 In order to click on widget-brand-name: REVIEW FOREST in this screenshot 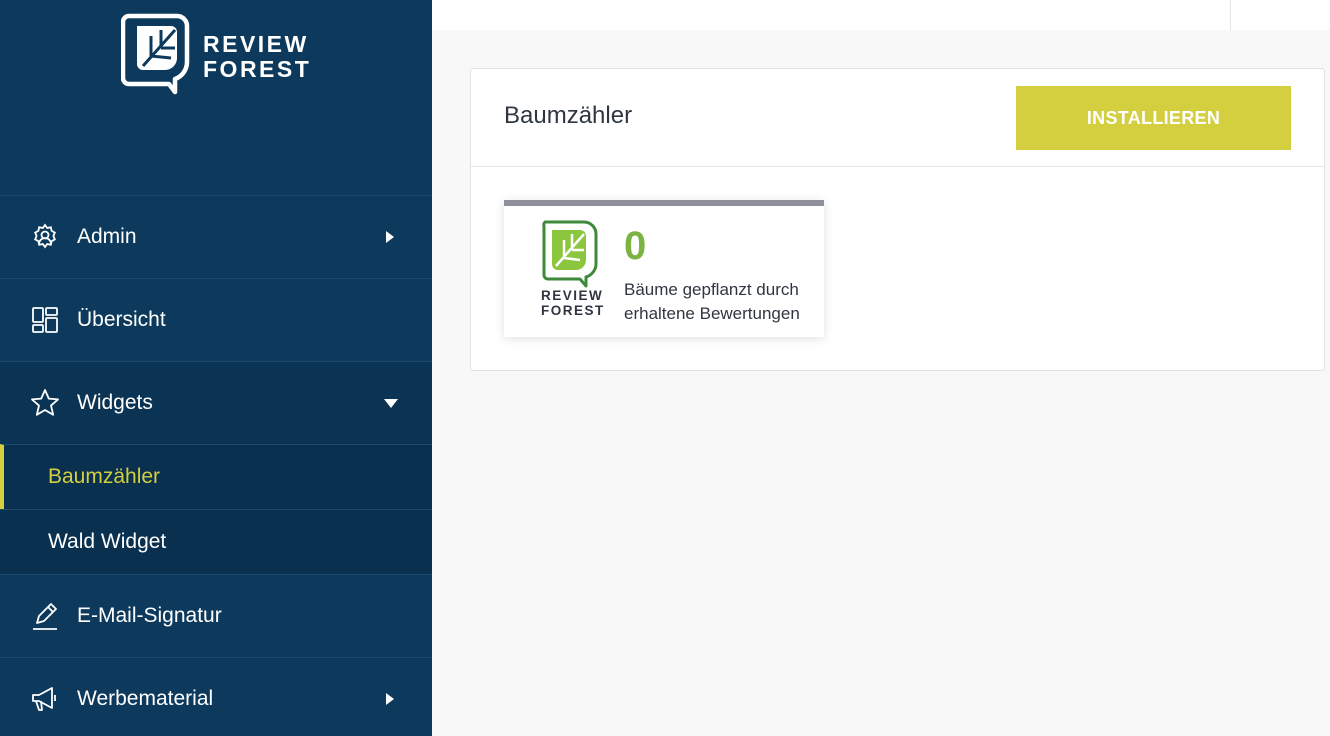, I will do `click(573, 303)`.